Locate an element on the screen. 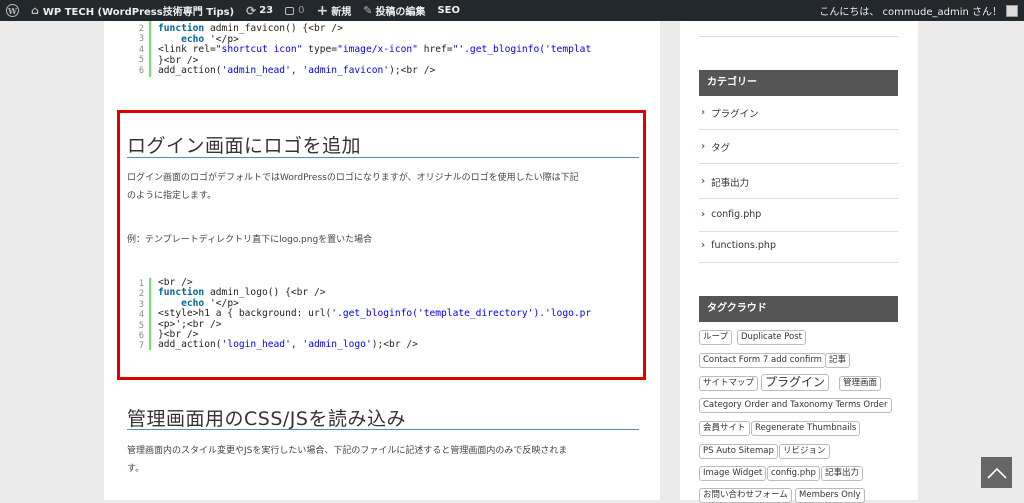  comments-link: 0 is located at coordinates (294, 10).